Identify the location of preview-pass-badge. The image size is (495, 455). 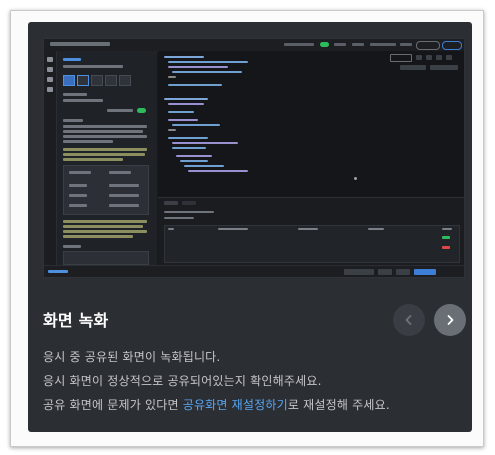
(446, 237).